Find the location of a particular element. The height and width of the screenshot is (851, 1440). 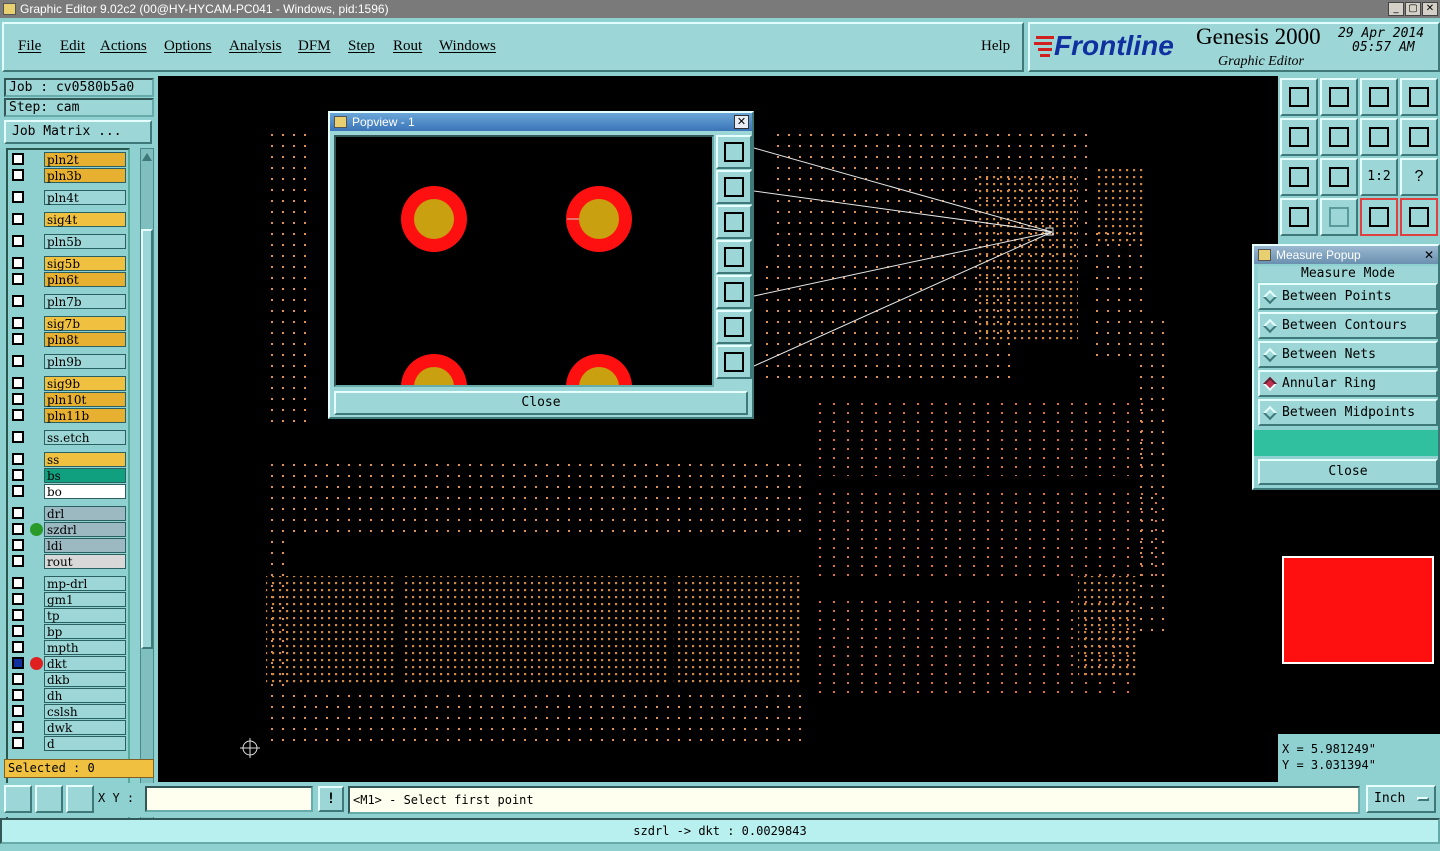

popview-pan-left-icon is located at coordinates (734, 257).